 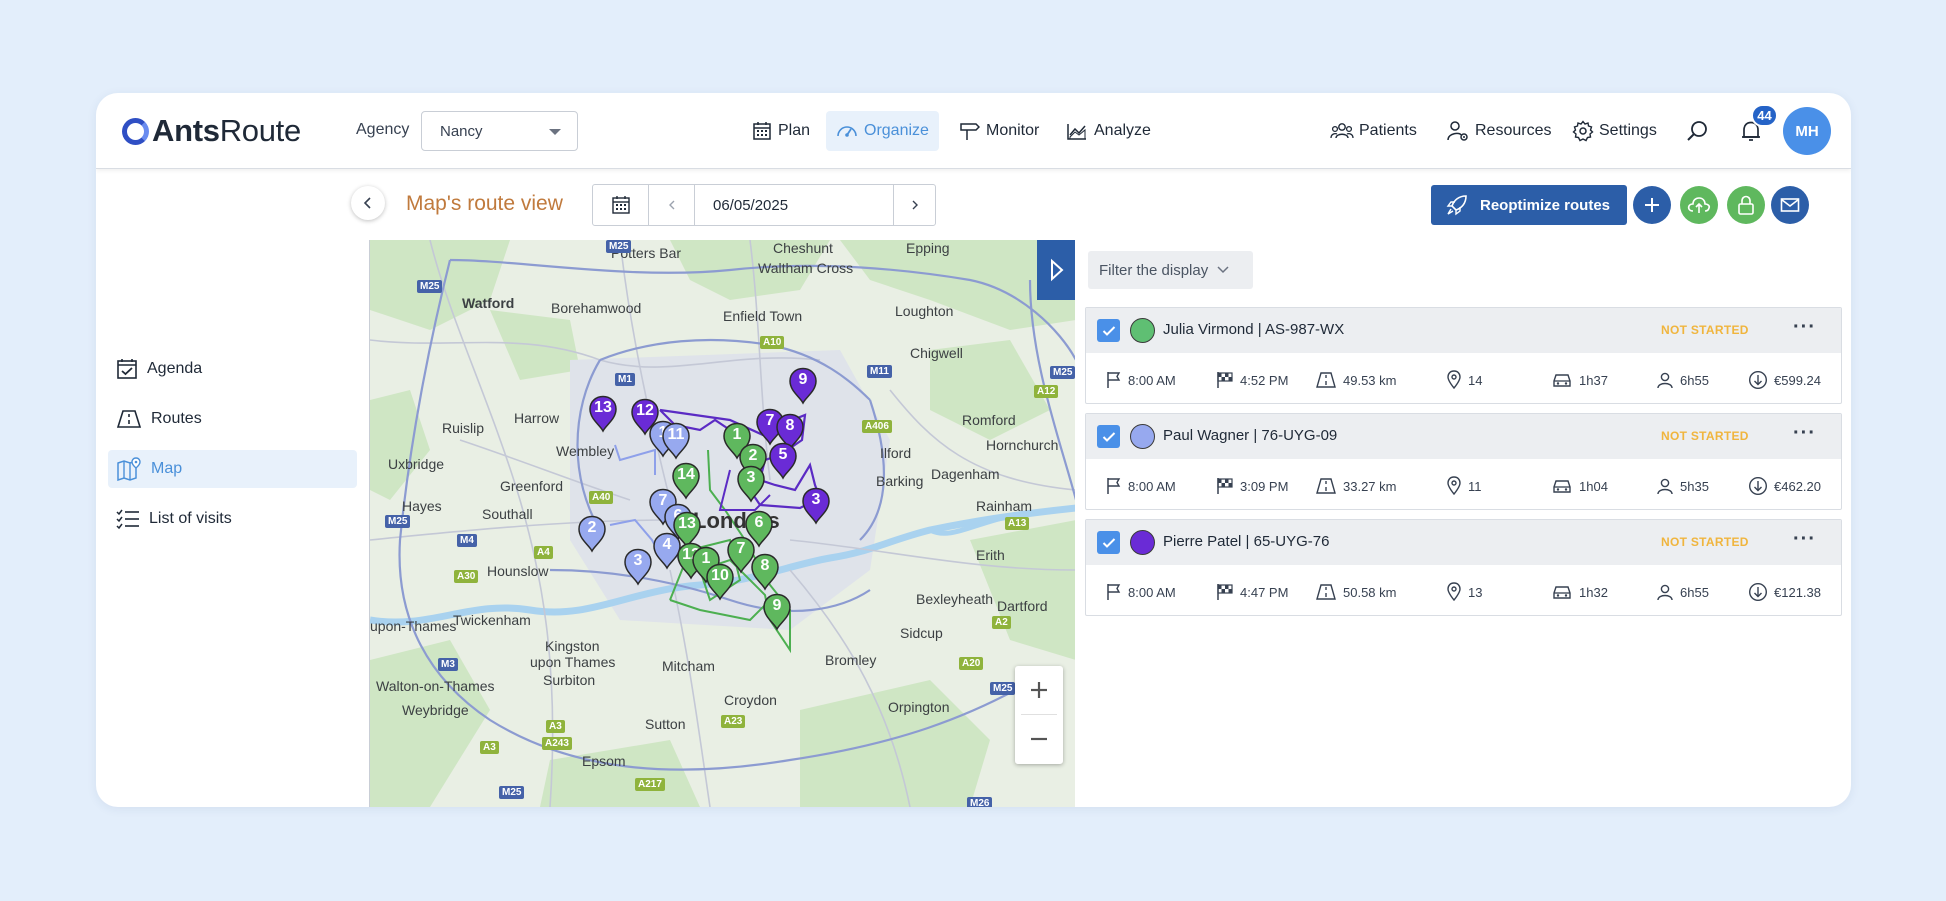 I want to click on route-drive-time: 1h04, so click(x=1579, y=486).